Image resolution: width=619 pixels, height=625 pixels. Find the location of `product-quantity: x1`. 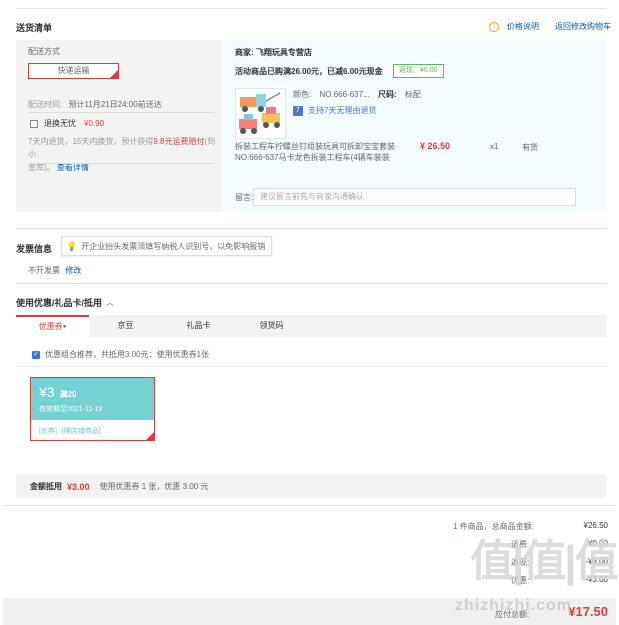

product-quantity: x1 is located at coordinates (494, 146).